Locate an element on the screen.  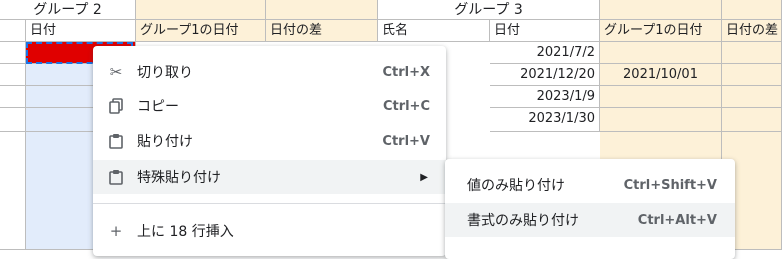
date-value: 2021/12/20 is located at coordinates (557, 74).